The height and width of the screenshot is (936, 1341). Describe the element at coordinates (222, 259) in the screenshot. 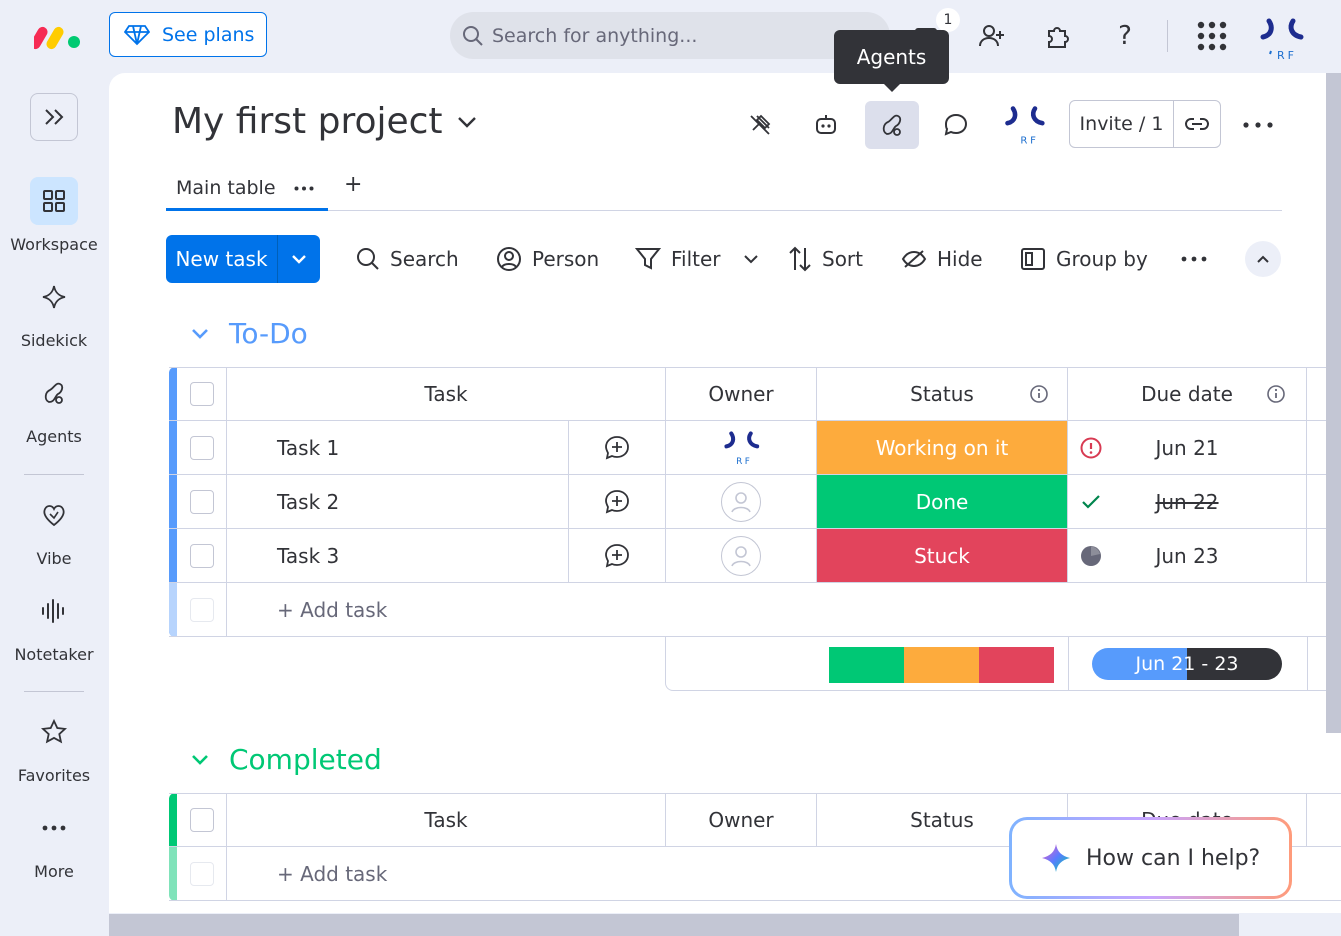

I see `new-task-button: New task` at that location.